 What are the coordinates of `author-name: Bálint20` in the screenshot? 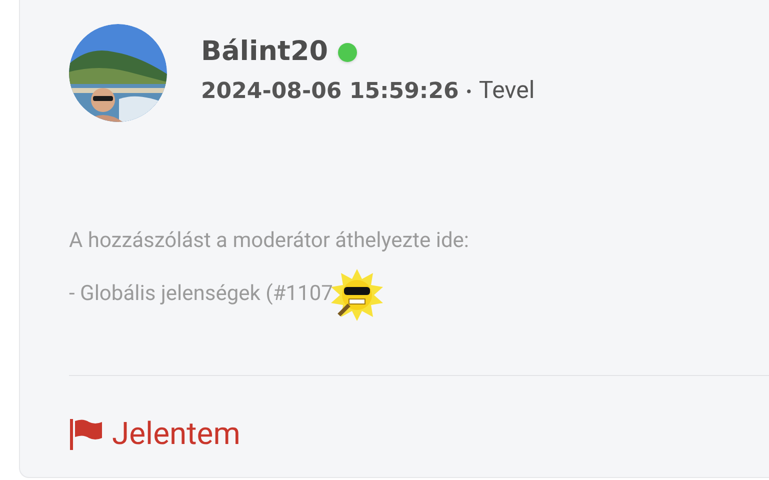 It's located at (264, 52).